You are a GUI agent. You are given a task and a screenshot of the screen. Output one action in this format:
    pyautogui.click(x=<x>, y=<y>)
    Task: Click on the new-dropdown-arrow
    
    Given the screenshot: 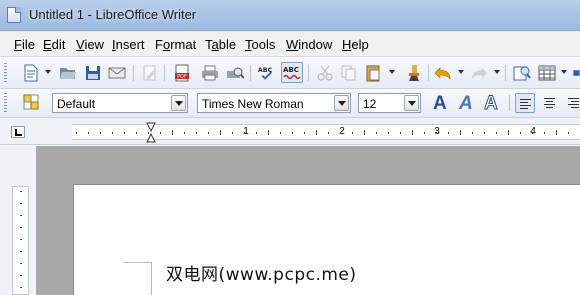 What is the action you would take?
    pyautogui.click(x=48, y=72)
    